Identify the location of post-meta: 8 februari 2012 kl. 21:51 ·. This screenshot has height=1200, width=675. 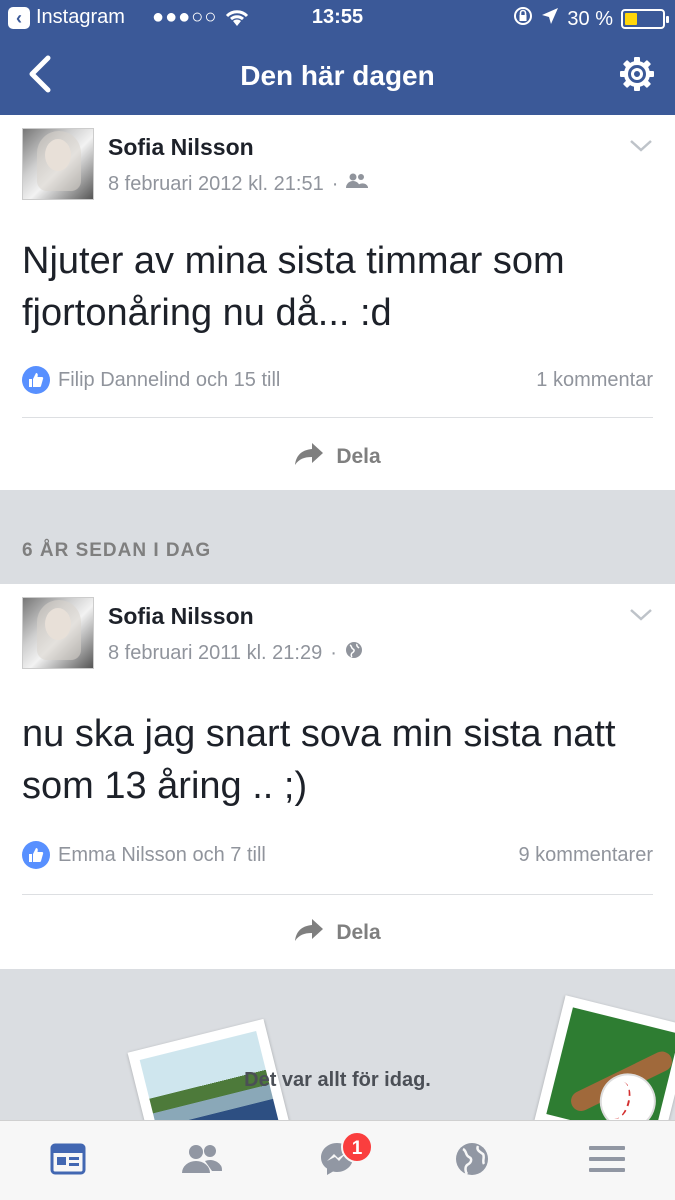
(238, 184).